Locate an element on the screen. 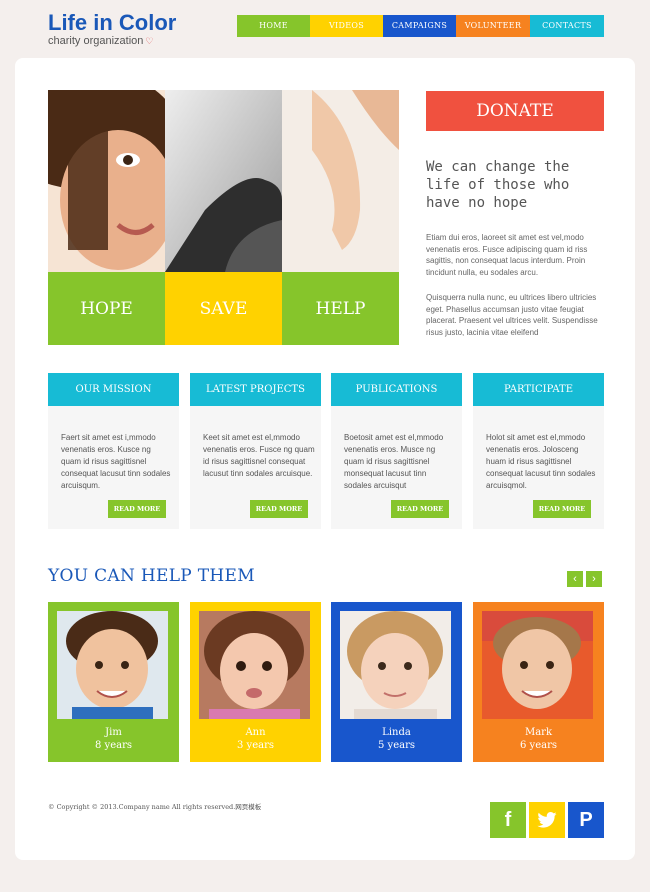 Image resolution: width=650 pixels, height=892 pixels. kid-card-ann: Ann 3 years is located at coordinates (255, 682).